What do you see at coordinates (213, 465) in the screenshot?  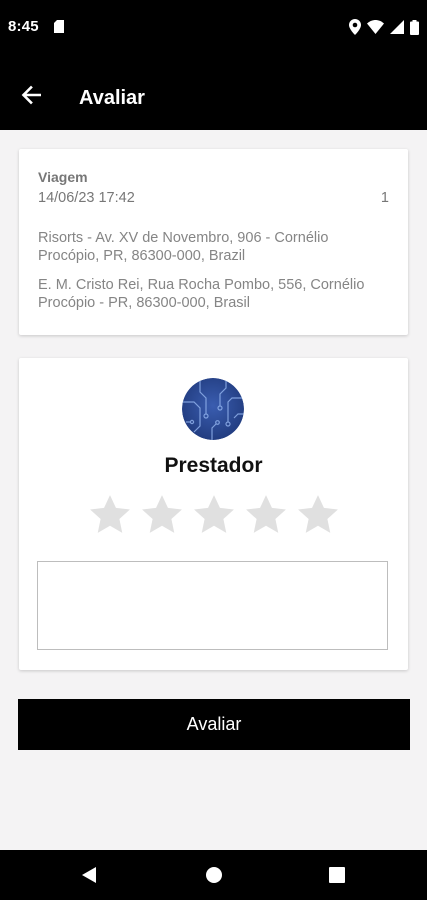 I see `provider-name: Prestador` at bounding box center [213, 465].